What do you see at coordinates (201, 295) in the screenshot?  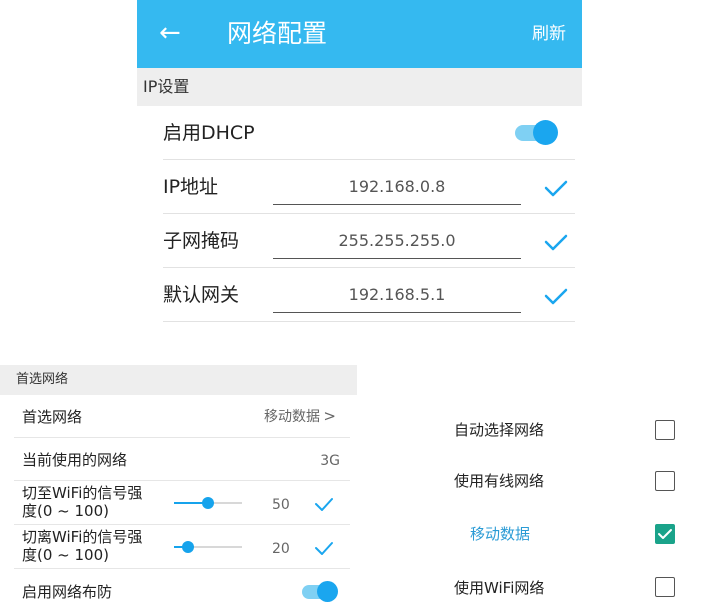 I see `default-gateway-label: 默认网关` at bounding box center [201, 295].